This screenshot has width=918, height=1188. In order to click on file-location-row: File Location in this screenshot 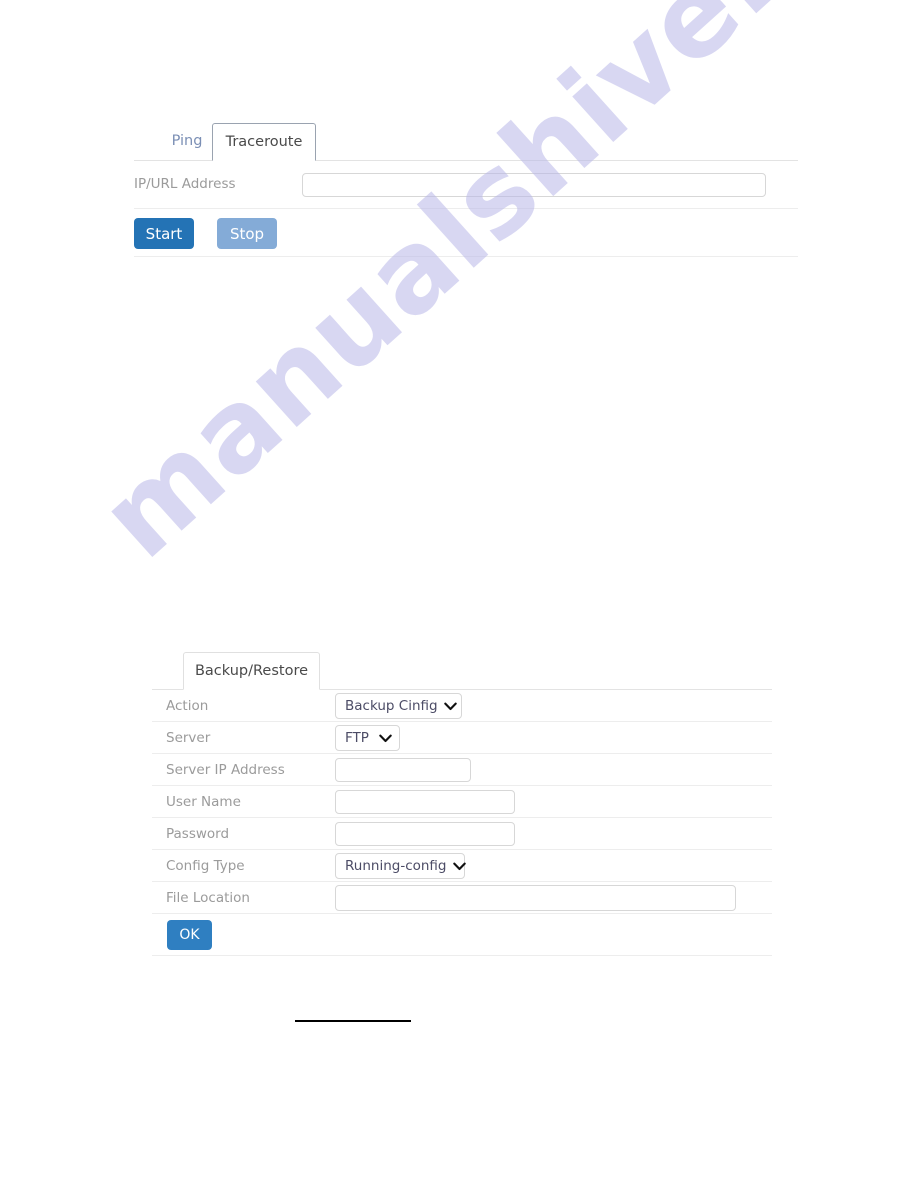, I will do `click(462, 898)`.